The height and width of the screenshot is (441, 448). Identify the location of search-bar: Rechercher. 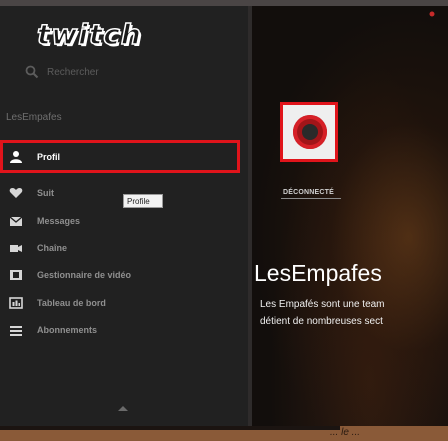
(100, 72).